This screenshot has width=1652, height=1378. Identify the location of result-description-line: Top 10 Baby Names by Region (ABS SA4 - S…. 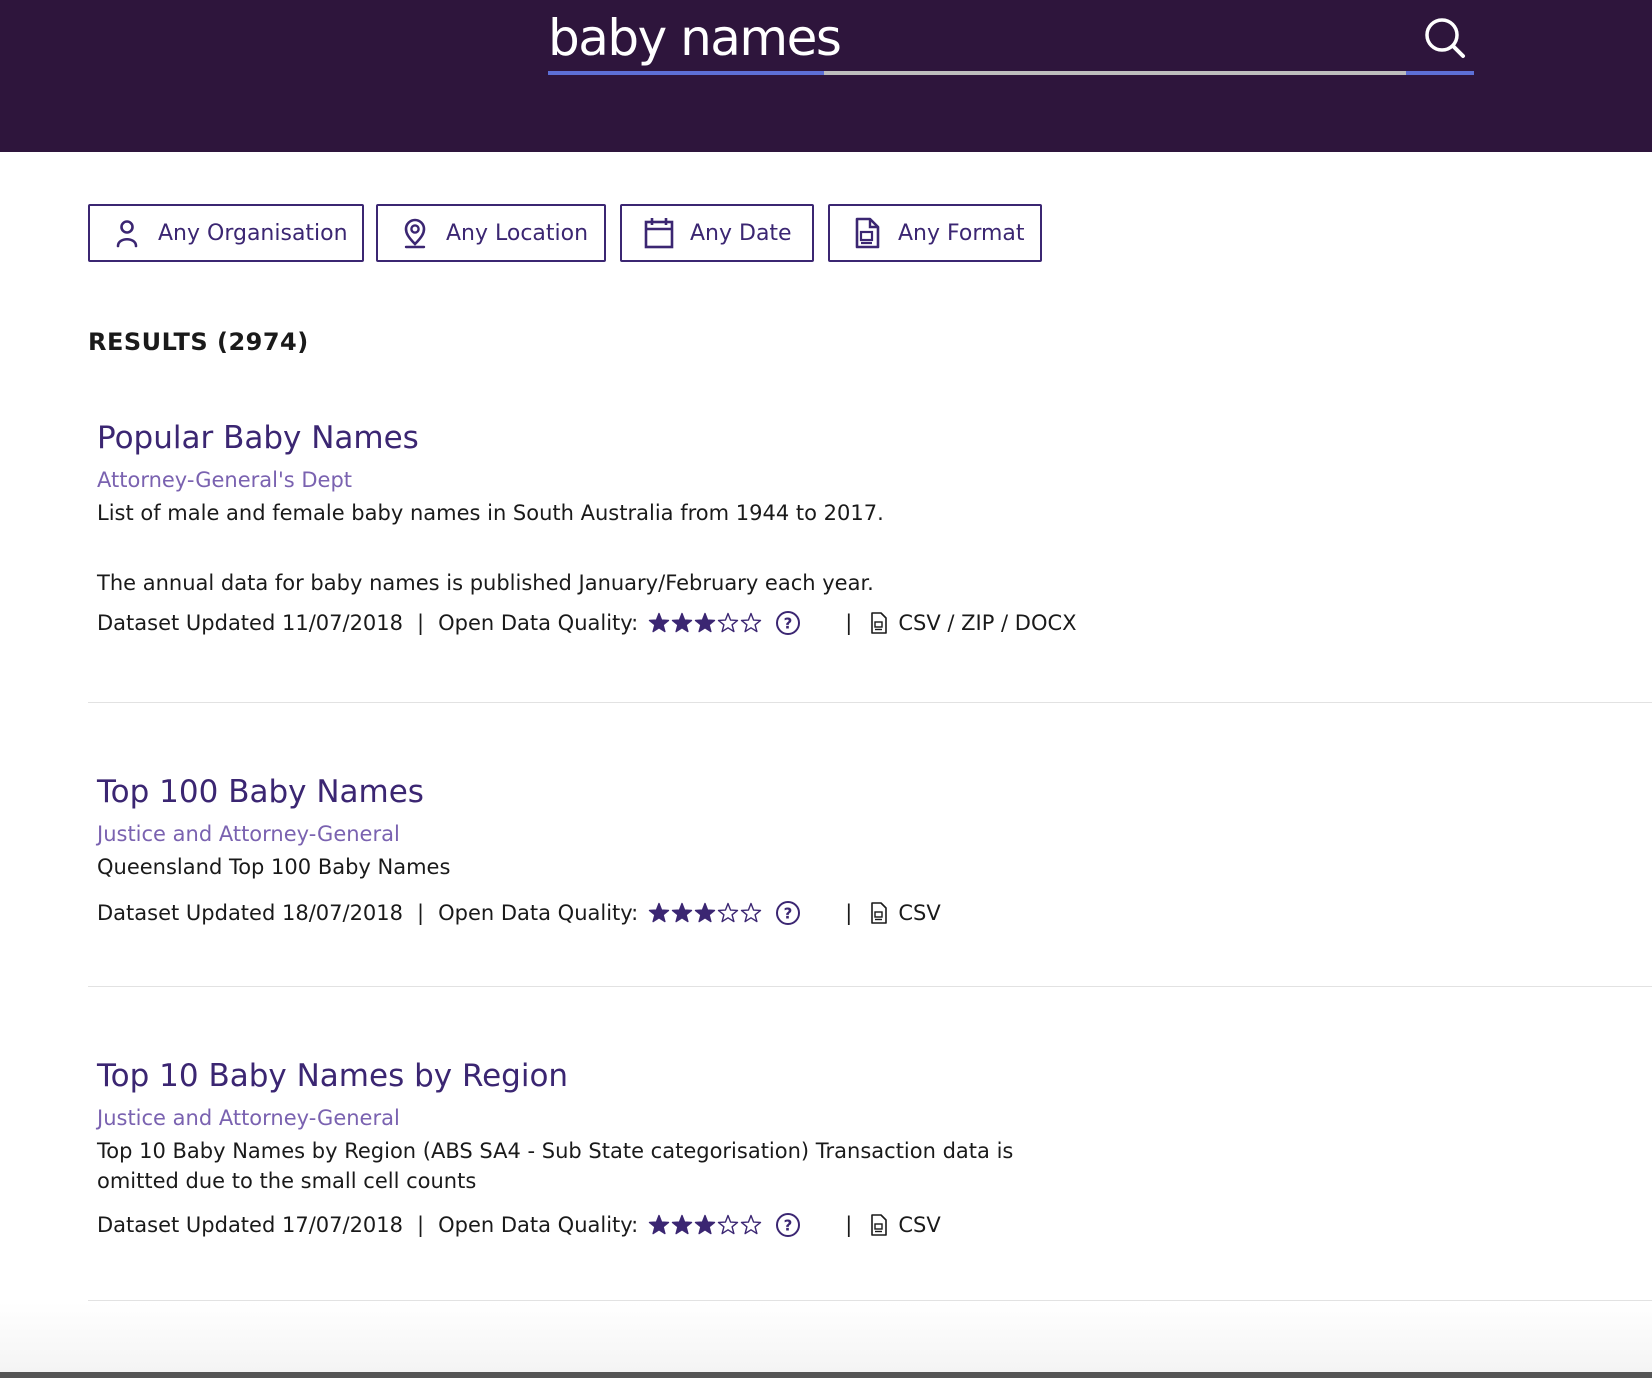
(555, 1151).